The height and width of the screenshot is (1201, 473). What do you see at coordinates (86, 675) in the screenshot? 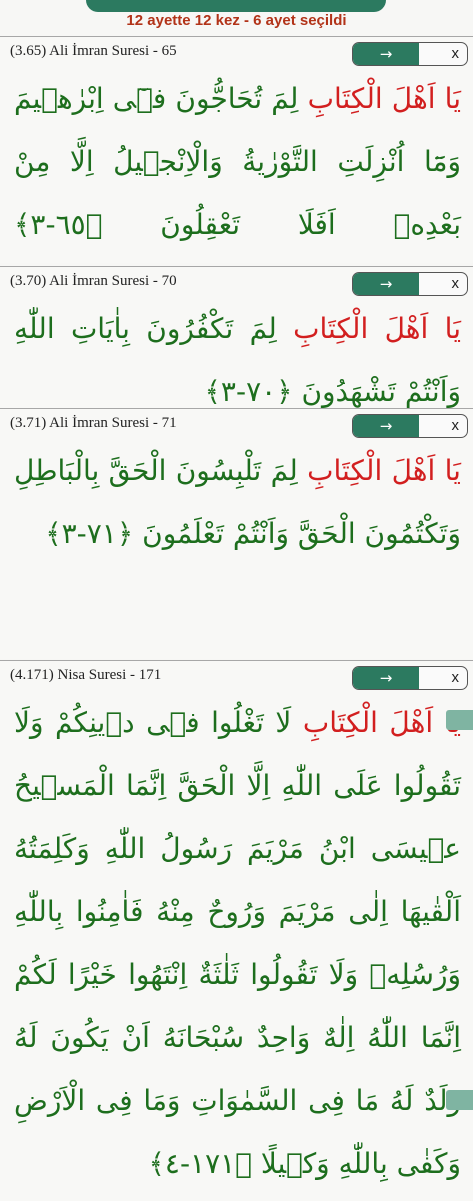
I see `verse-reference: (4.171) Nisa Suresi - 171` at bounding box center [86, 675].